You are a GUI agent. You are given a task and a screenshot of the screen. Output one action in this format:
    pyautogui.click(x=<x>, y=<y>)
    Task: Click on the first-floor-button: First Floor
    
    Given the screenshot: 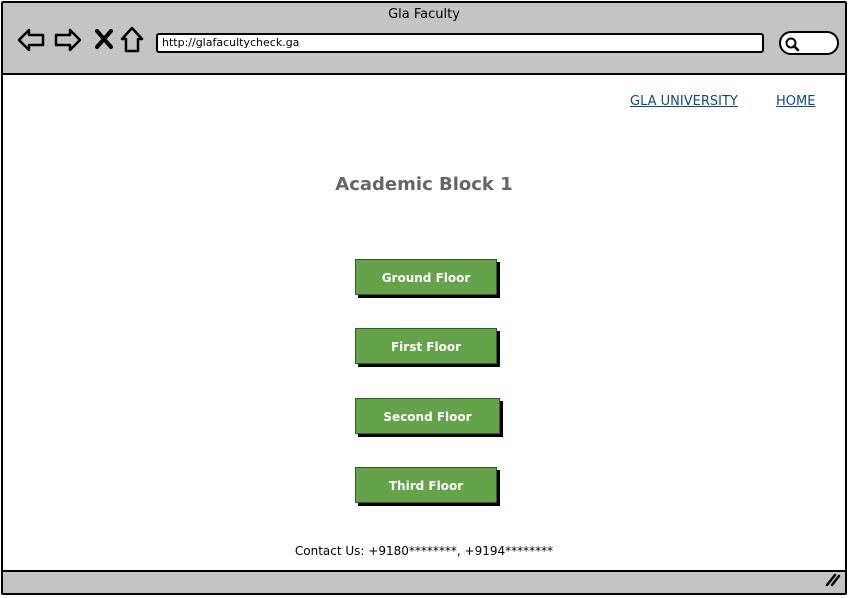 What is the action you would take?
    pyautogui.click(x=426, y=346)
    